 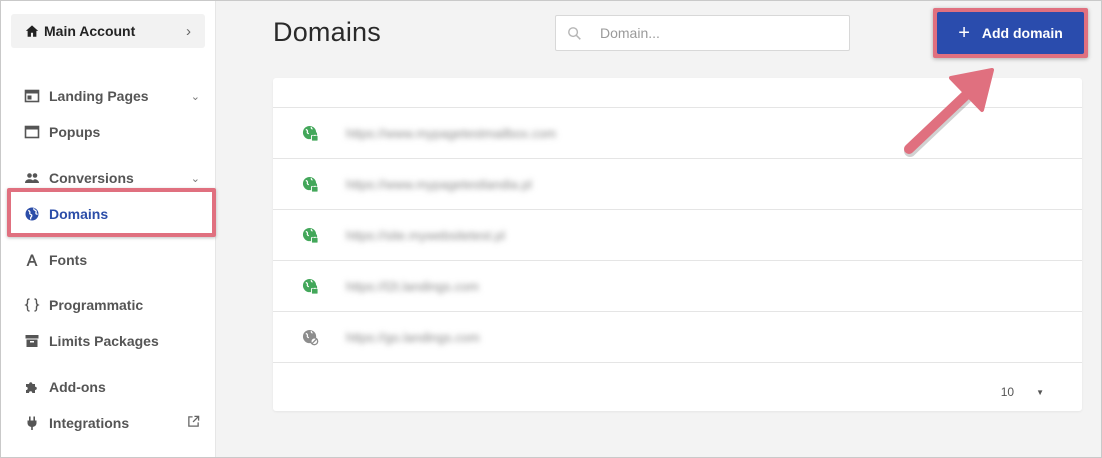 What do you see at coordinates (32, 31) in the screenshot?
I see `home-icon` at bounding box center [32, 31].